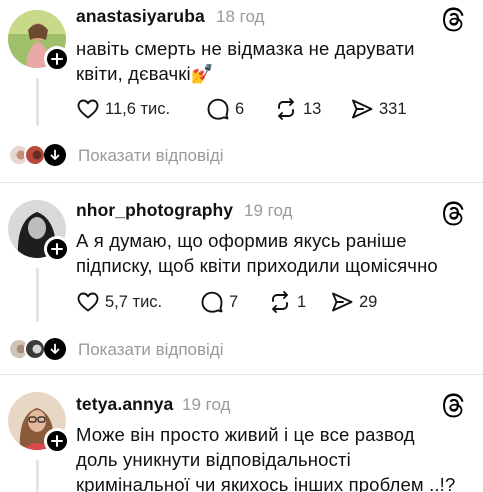 The image size is (483, 492). Describe the element at coordinates (124, 404) in the screenshot. I see `username: tetya.annya` at that location.